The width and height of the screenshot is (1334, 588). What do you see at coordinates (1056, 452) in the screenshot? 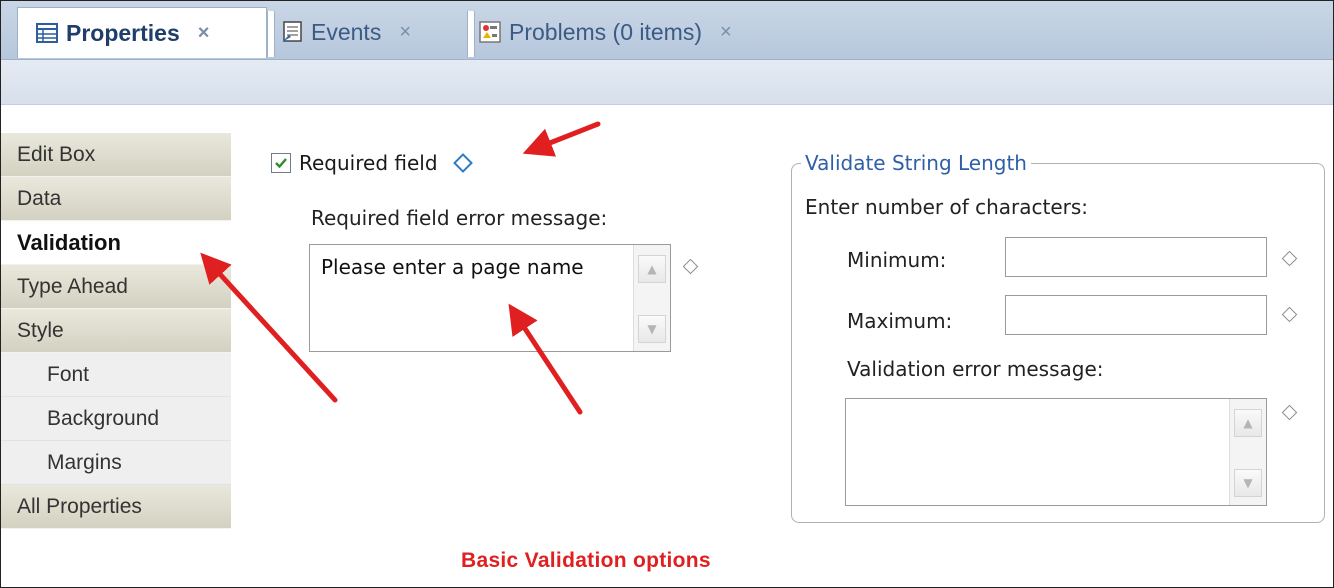
I see `validation-error-message-textarea: ▲ ▼` at bounding box center [1056, 452].